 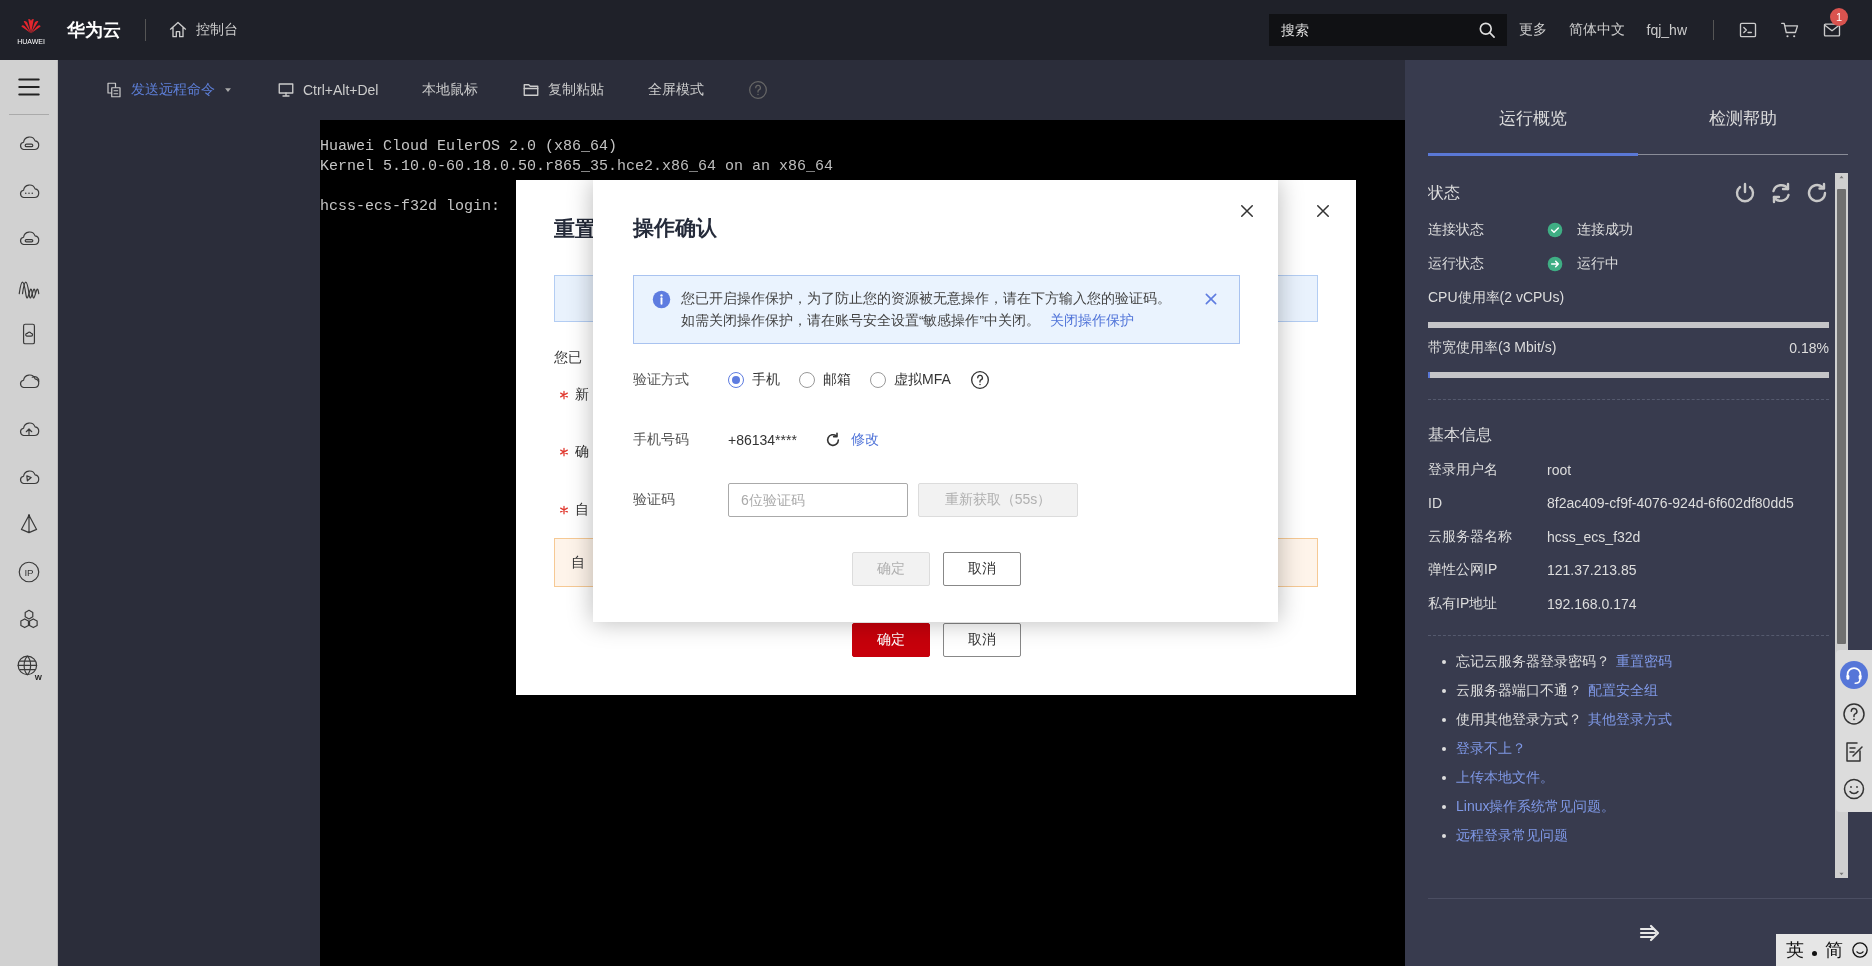 What do you see at coordinates (328, 90) in the screenshot?
I see `toolbar-button: Ctrl+Alt+Del` at bounding box center [328, 90].